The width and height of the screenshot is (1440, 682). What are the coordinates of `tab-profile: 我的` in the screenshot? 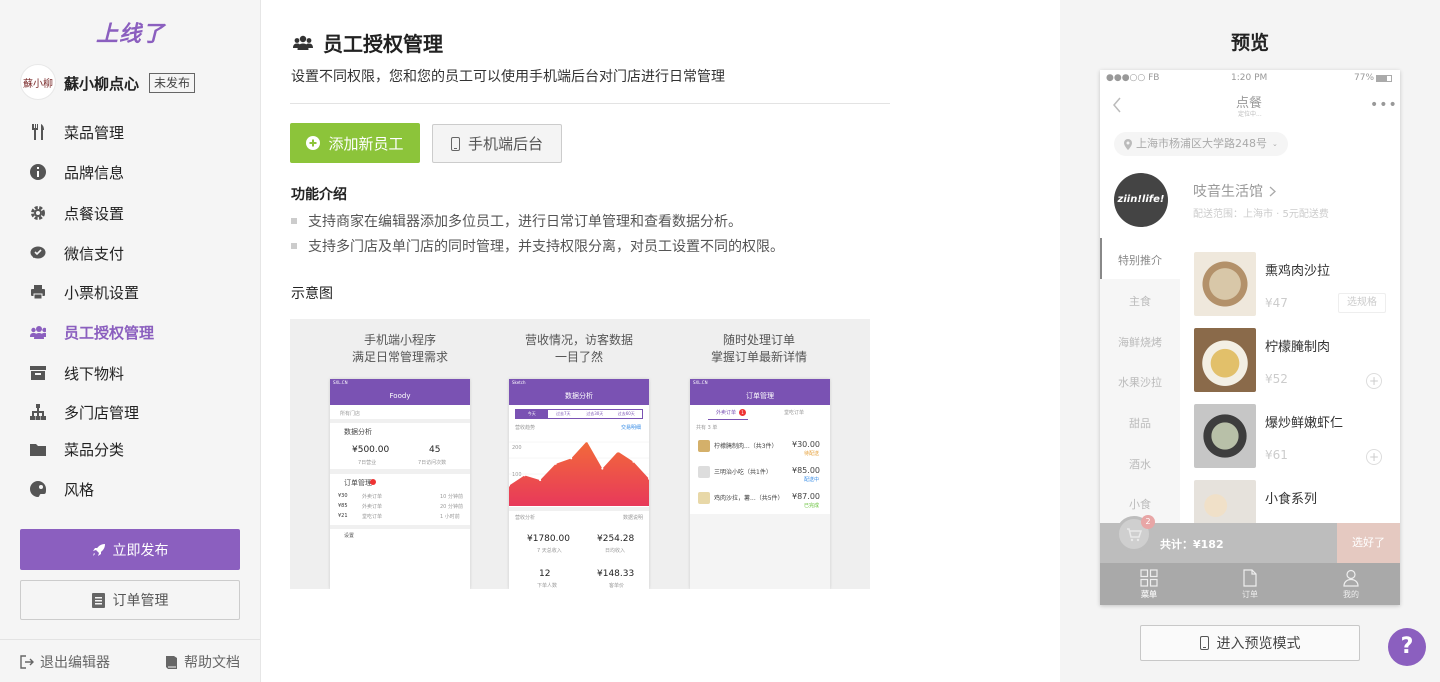 It's located at (1351, 584).